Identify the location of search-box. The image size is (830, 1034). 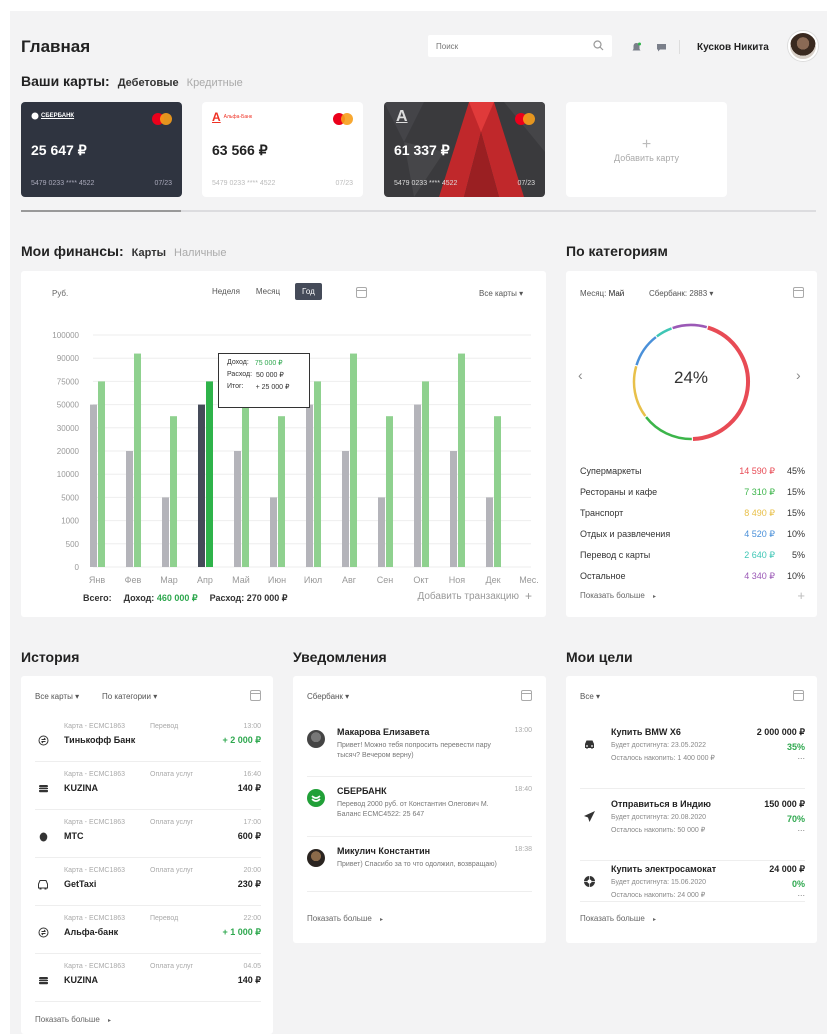
(520, 46).